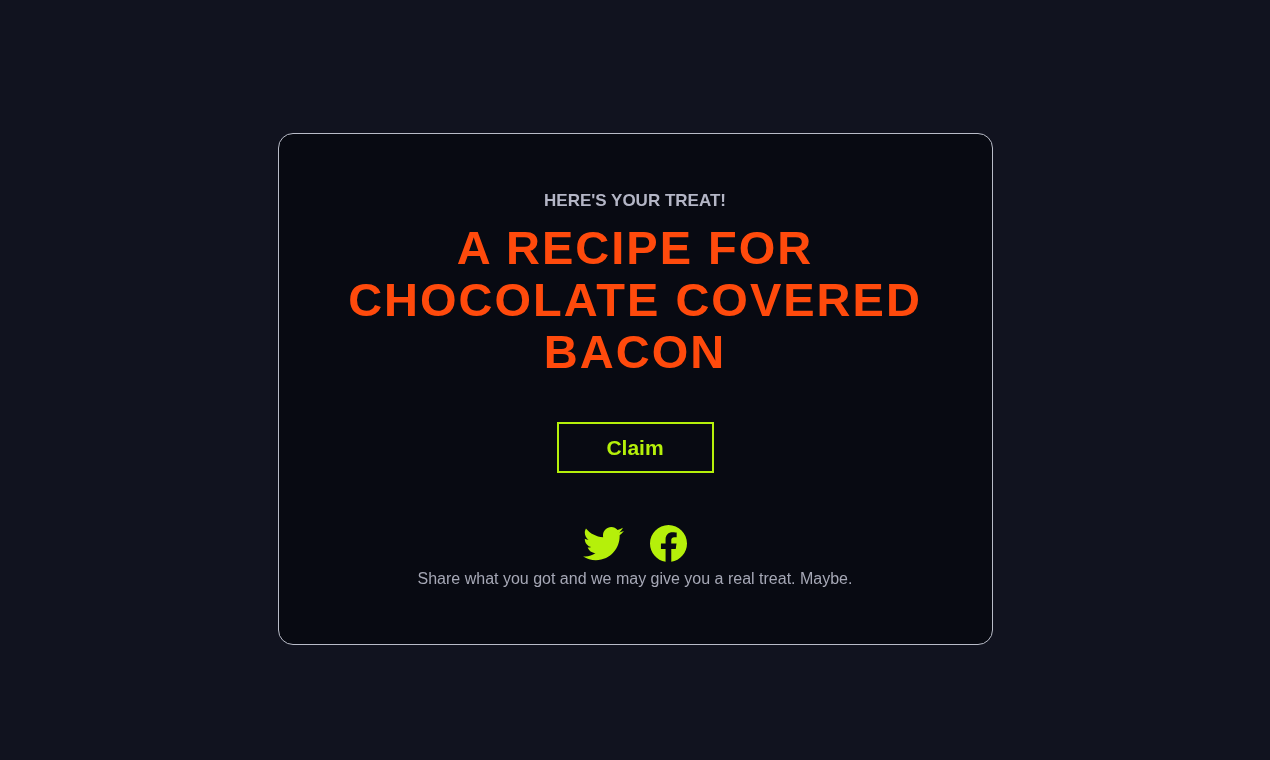 The width and height of the screenshot is (1270, 760). I want to click on eyebrow-text: HERE'S YOUR TREAT!, so click(635, 201).